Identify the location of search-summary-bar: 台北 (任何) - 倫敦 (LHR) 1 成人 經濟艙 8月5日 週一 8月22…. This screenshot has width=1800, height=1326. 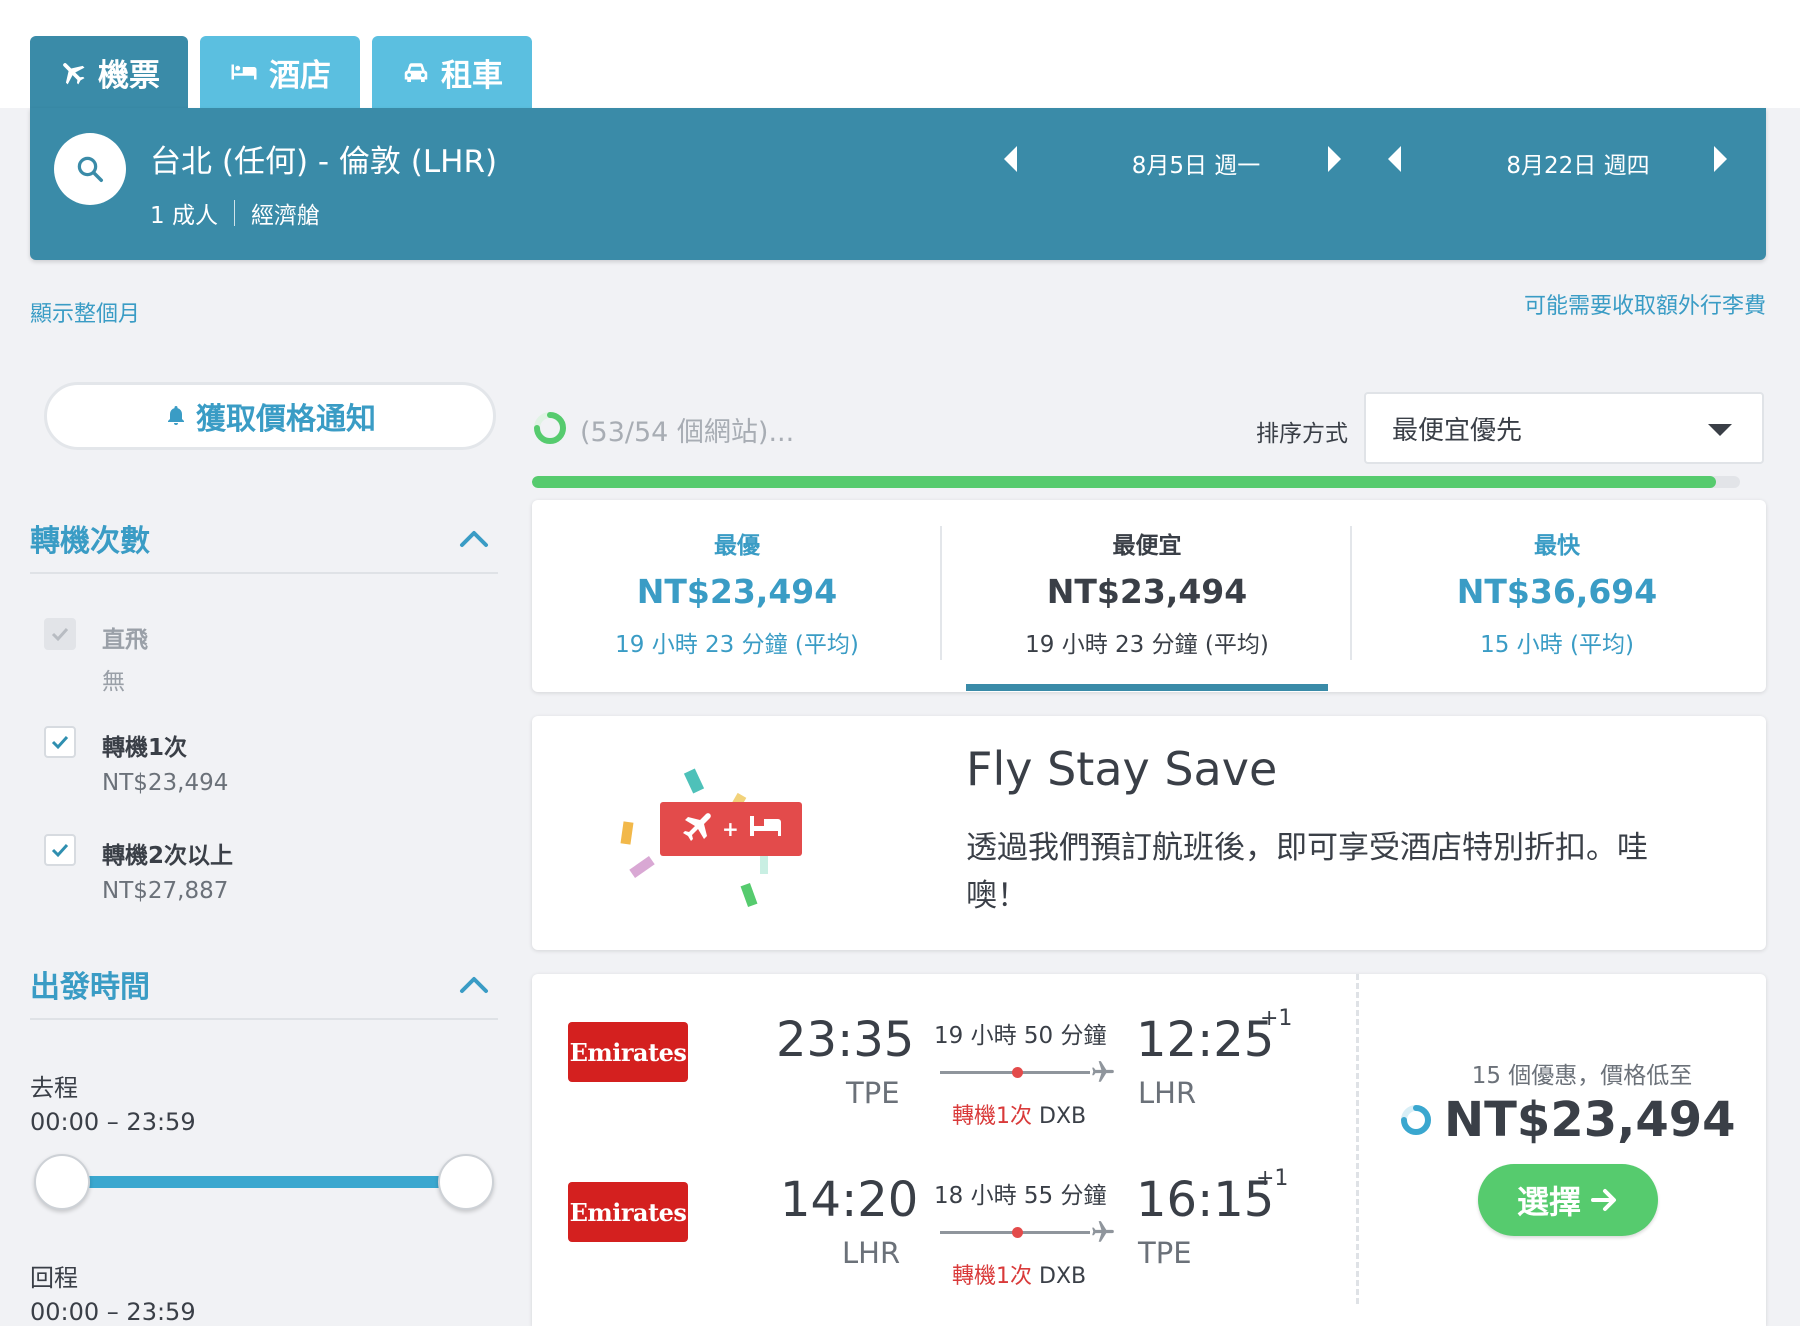
(898, 184).